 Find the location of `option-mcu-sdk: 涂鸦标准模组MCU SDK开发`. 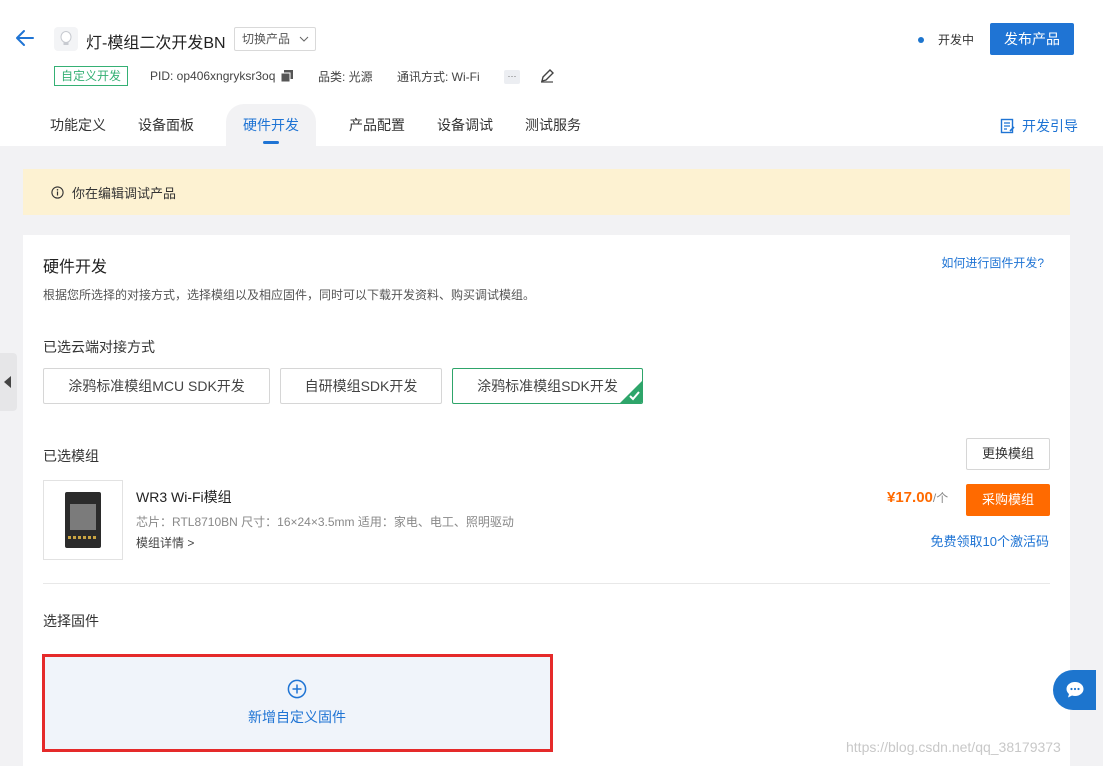

option-mcu-sdk: 涂鸦标准模组MCU SDK开发 is located at coordinates (156, 386).